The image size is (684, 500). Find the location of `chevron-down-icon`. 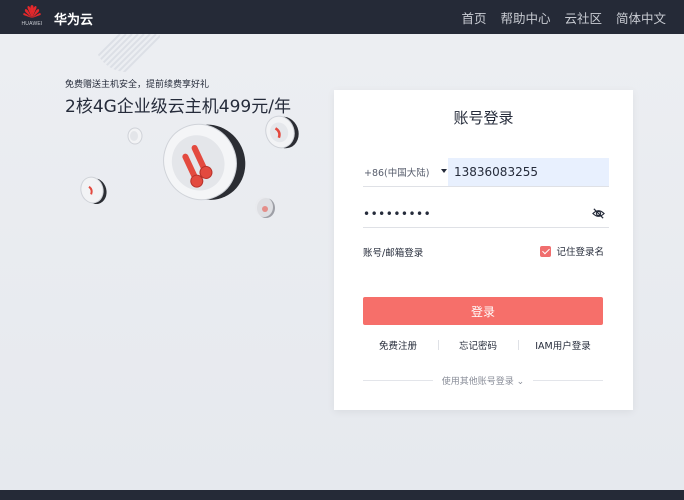

chevron-down-icon is located at coordinates (444, 171).